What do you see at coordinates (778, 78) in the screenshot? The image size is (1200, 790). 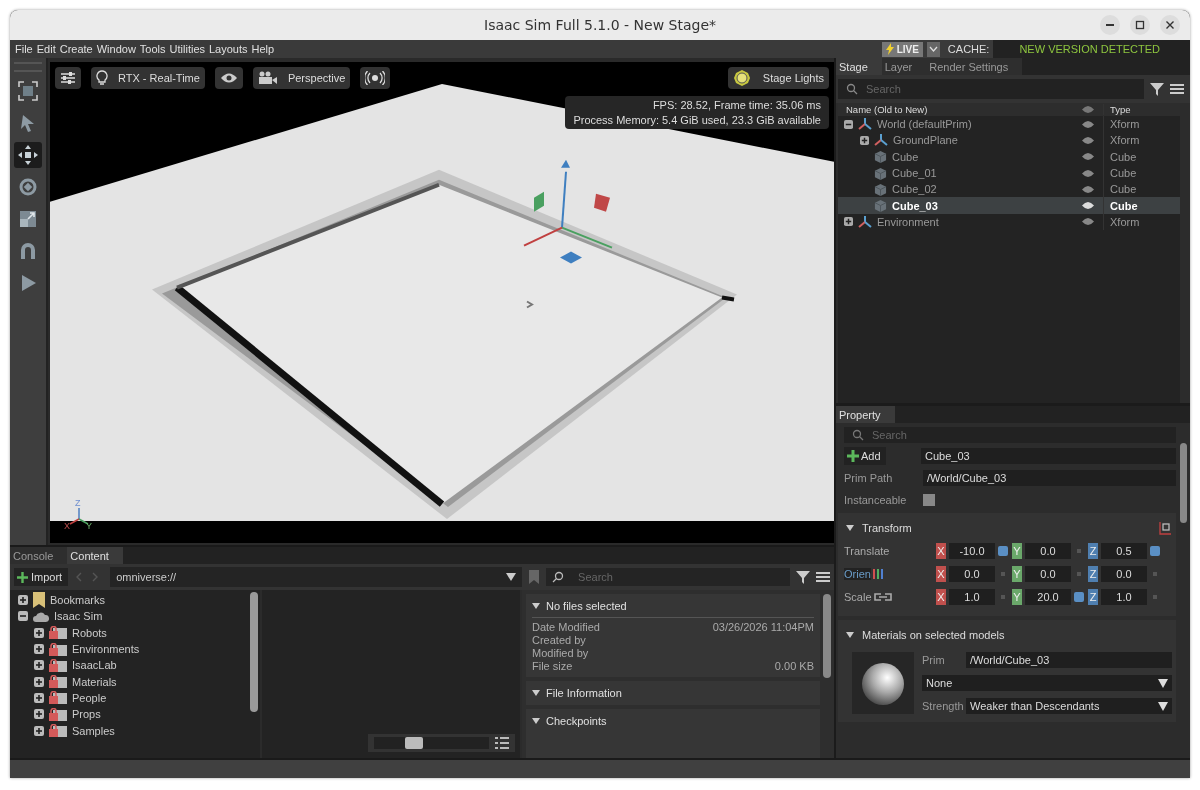 I see `stage-lights-button: Stage Lights` at bounding box center [778, 78].